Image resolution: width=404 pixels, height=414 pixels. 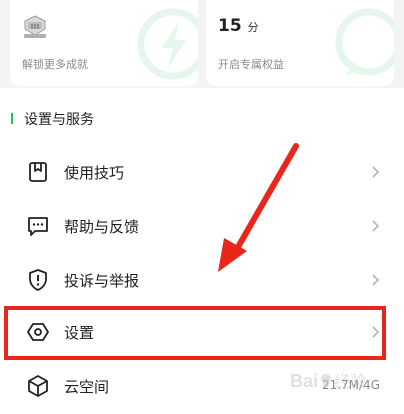 What do you see at coordinates (253, 27) in the screenshot?
I see `minutes-unit: 分` at bounding box center [253, 27].